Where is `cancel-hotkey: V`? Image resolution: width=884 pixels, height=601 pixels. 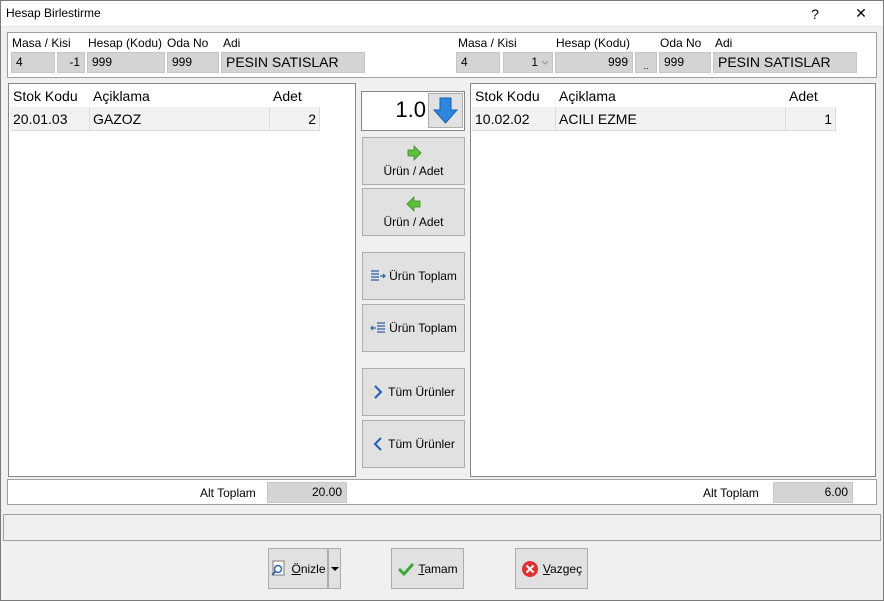
cancel-hotkey: V is located at coordinates (546, 568).